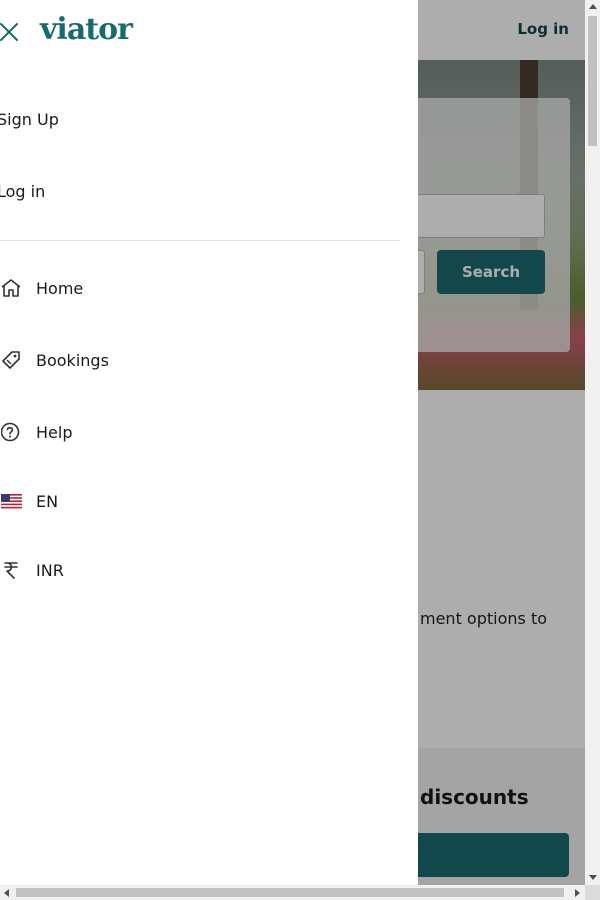 Image resolution: width=600 pixels, height=900 pixels. What do you see at coordinates (11, 360) in the screenshot?
I see `tag-icon` at bounding box center [11, 360].